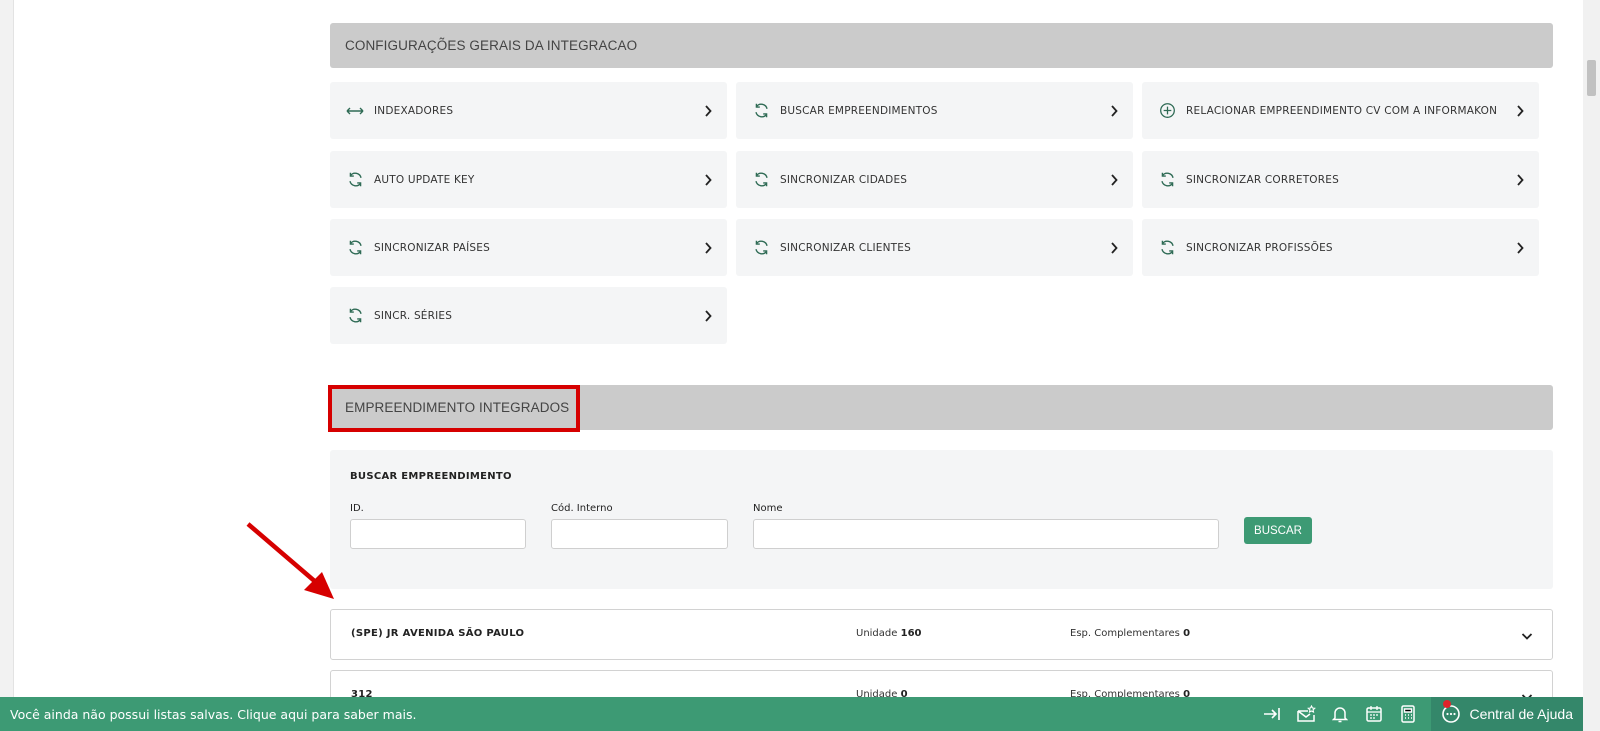 The image size is (1600, 731). What do you see at coordinates (1262, 179) in the screenshot?
I see `action-label: SINCRONIZAR CORRETORES` at bounding box center [1262, 179].